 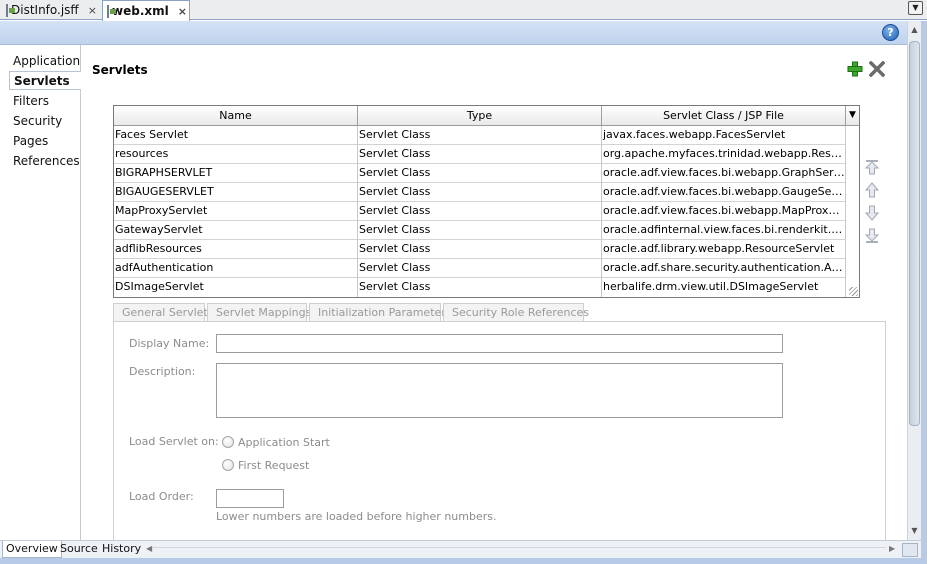 What do you see at coordinates (30, 141) in the screenshot?
I see `sidebar-item-pages: Pages` at bounding box center [30, 141].